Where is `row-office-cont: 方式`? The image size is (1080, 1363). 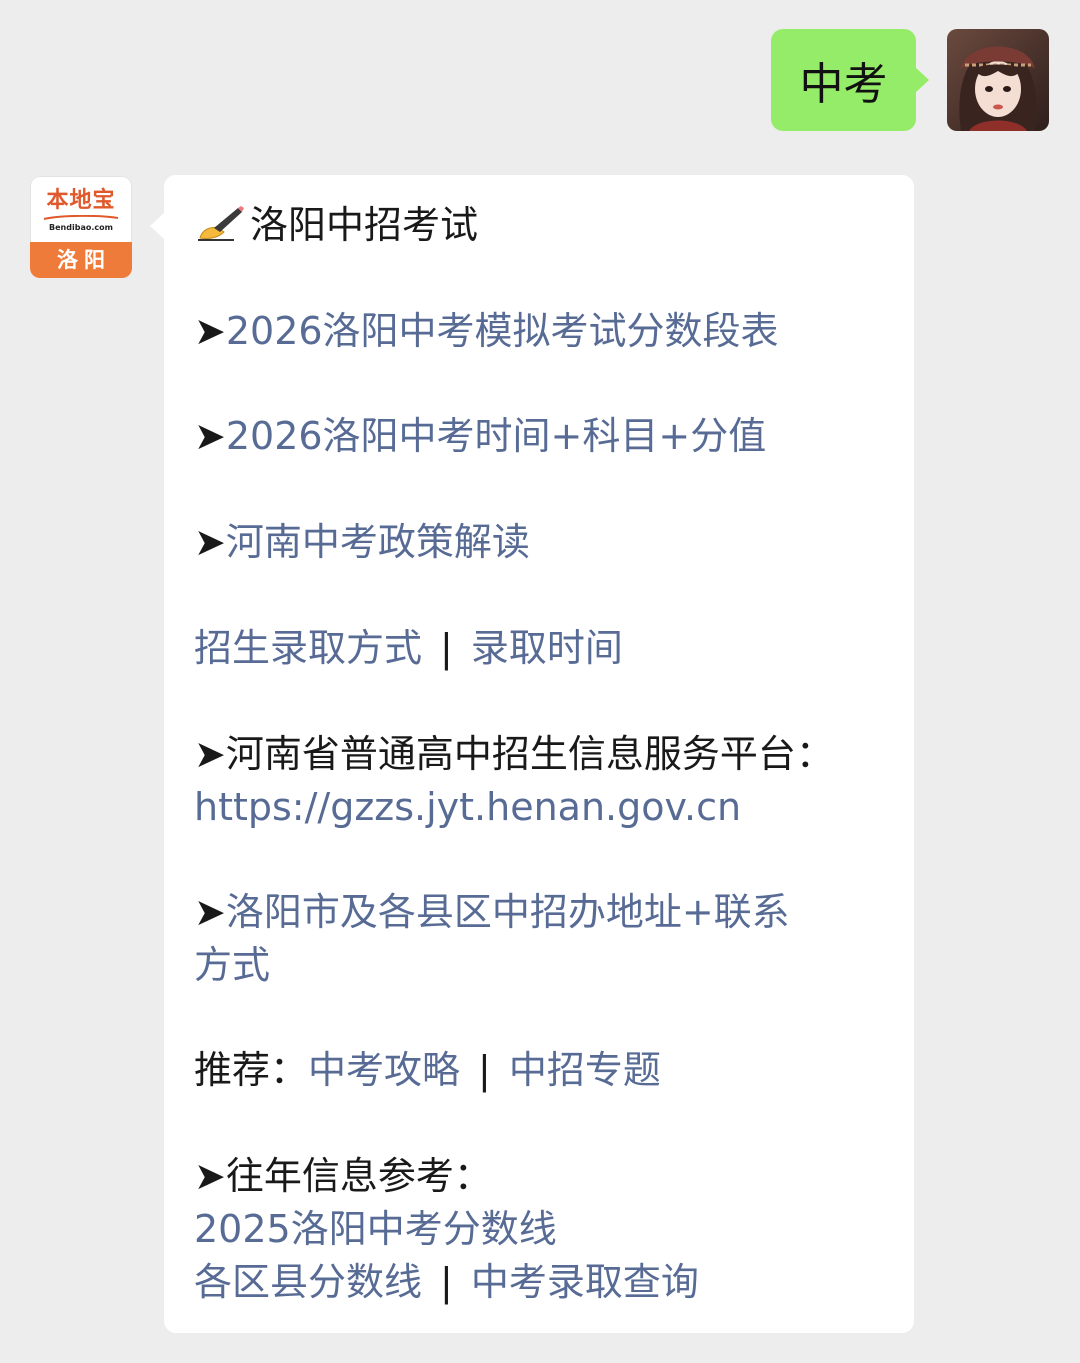 row-office-cont: 方式 is located at coordinates (232, 965).